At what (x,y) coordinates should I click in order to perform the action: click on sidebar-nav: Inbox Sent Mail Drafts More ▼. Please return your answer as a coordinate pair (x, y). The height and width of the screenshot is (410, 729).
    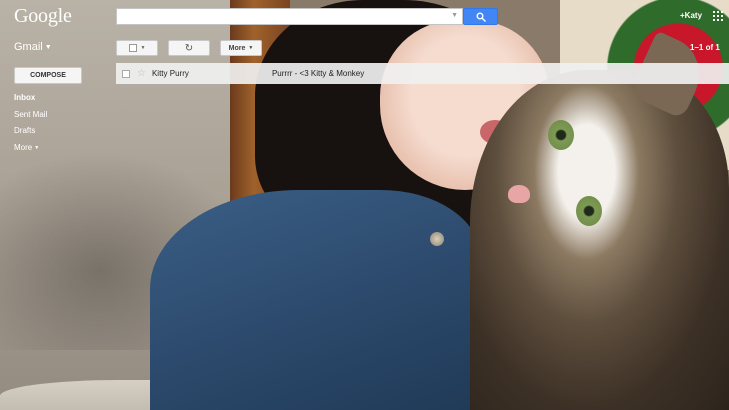
    Looking at the image, I should click on (30, 126).